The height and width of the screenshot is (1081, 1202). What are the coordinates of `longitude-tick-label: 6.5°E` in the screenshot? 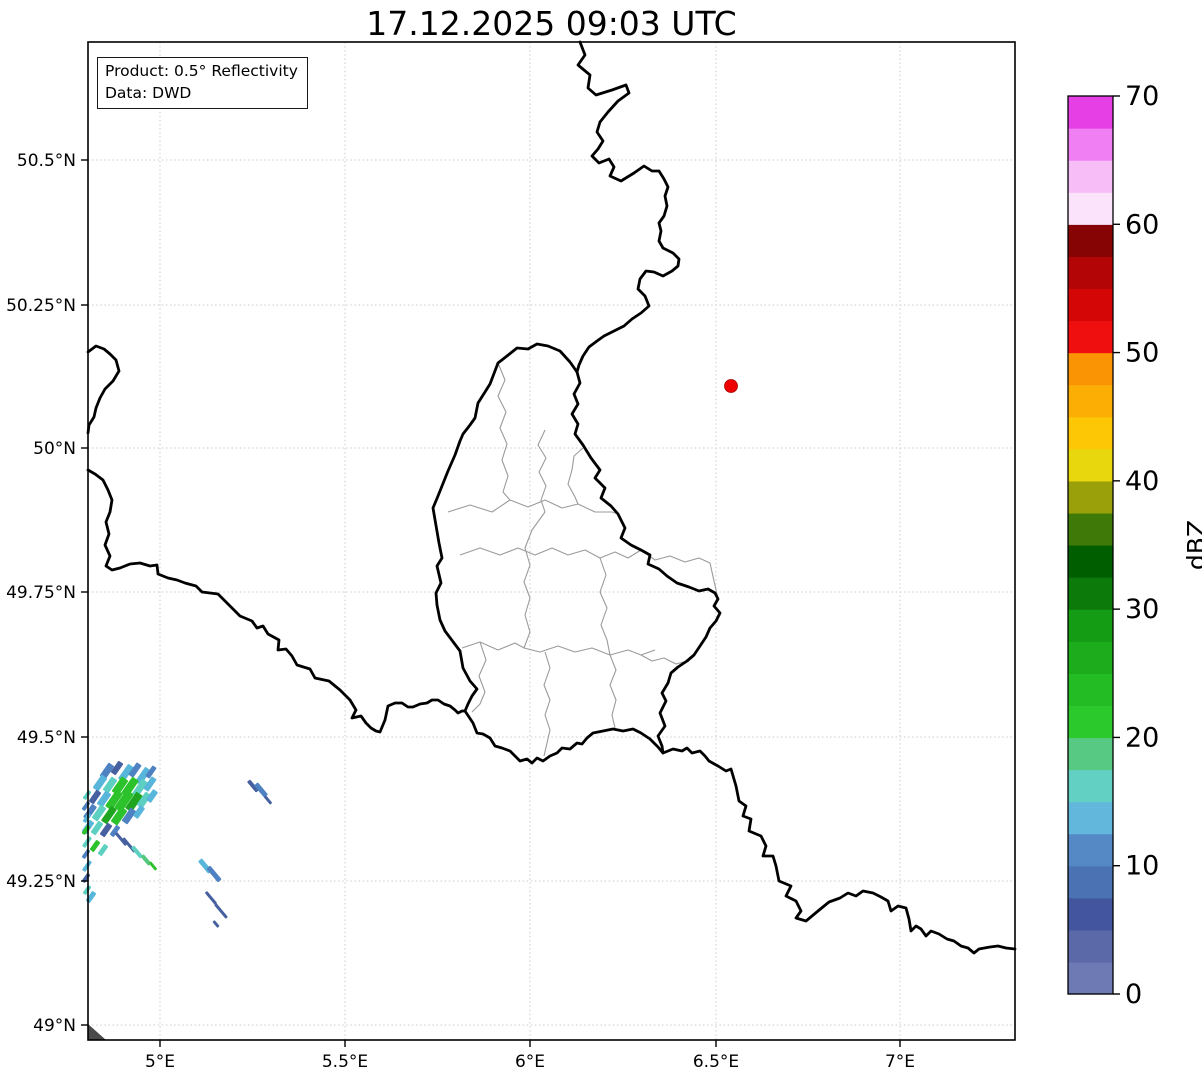 It's located at (716, 1062).